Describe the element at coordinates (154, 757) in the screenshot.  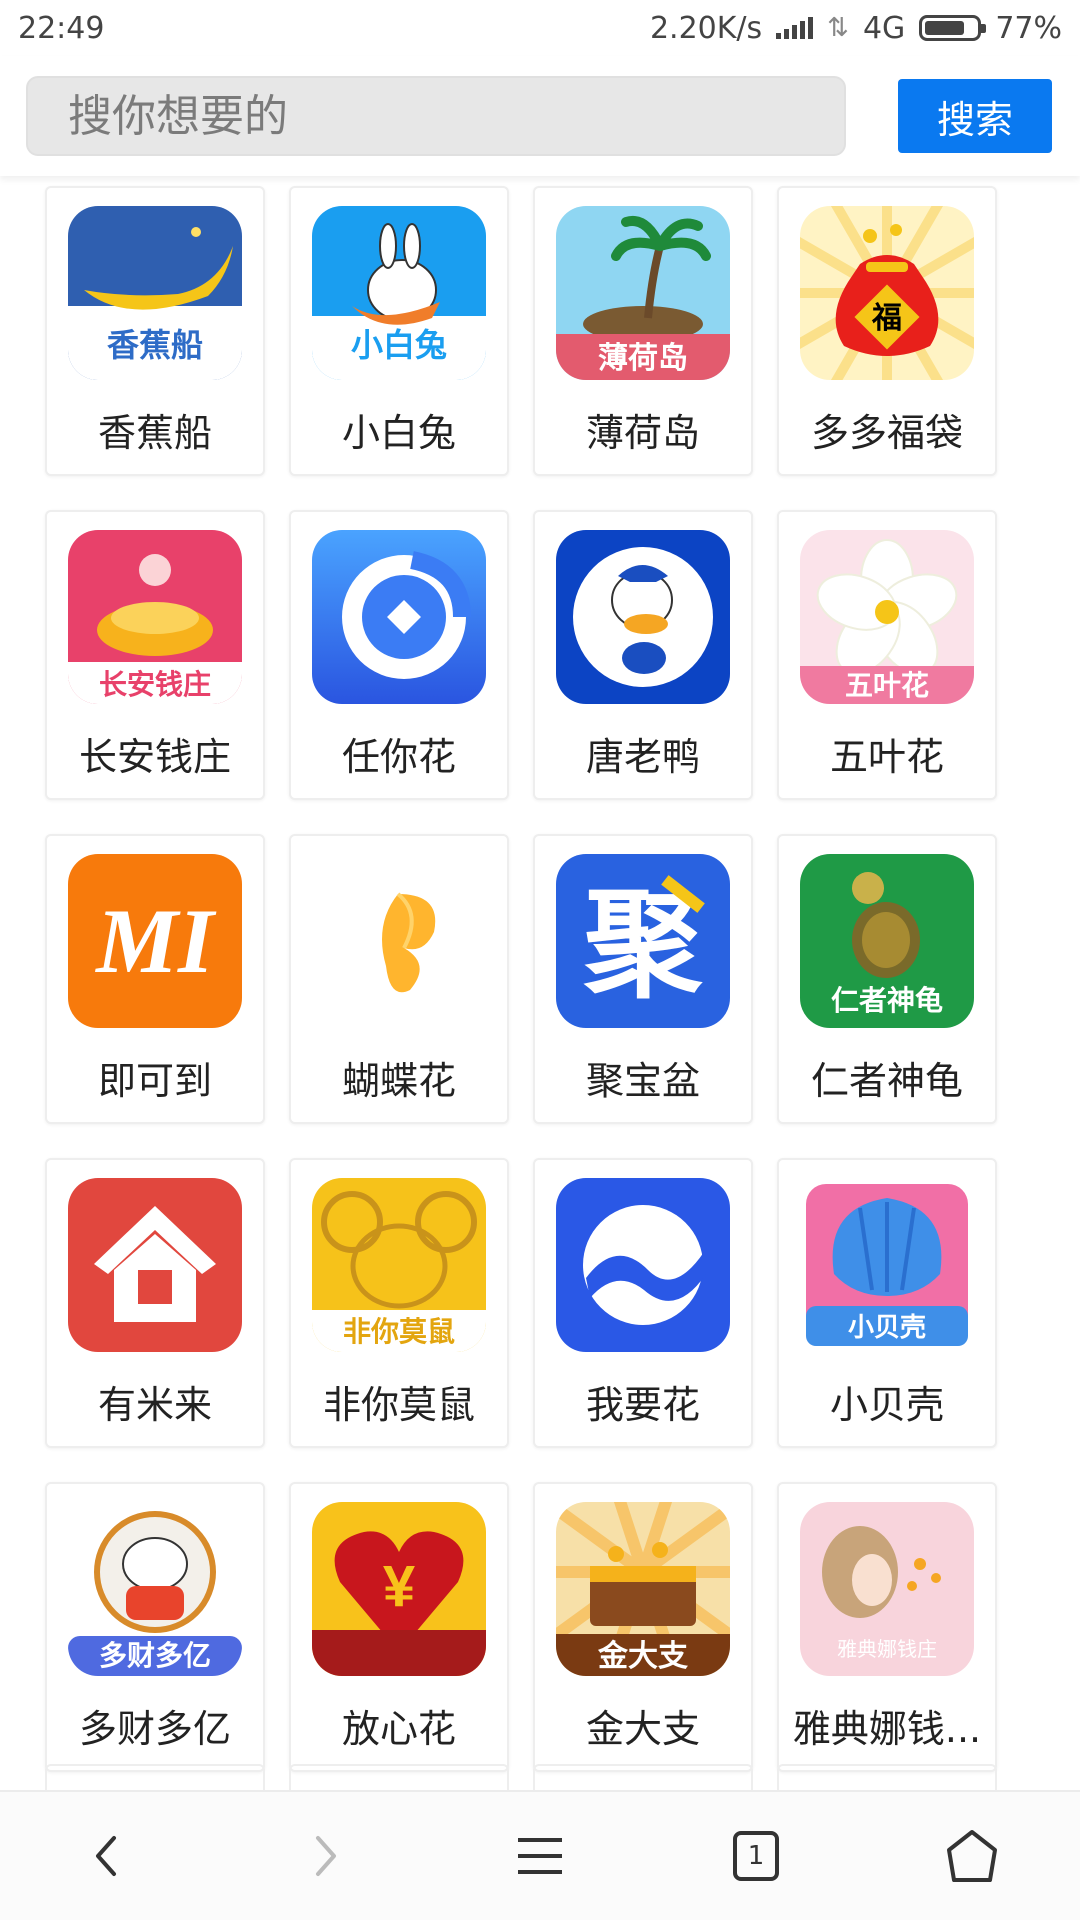
I see `app-label: 长安钱庄` at that location.